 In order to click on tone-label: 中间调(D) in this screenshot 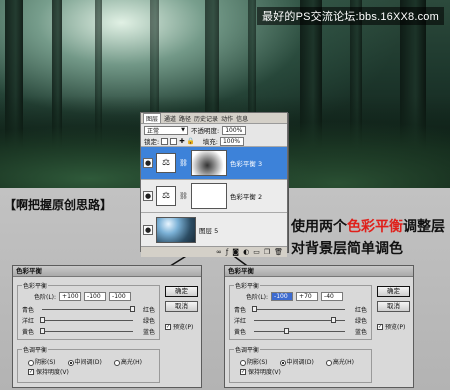, I will do `click(88, 362)`.